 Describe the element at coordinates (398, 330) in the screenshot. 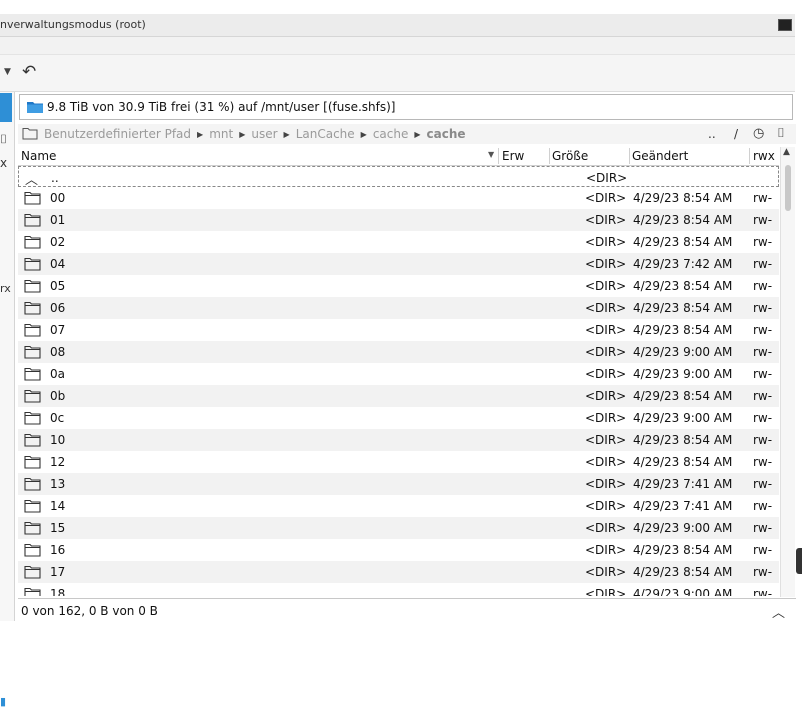

I see `file-row: 07 <DIR> 4/29/23 8:54 AM rw-` at that location.